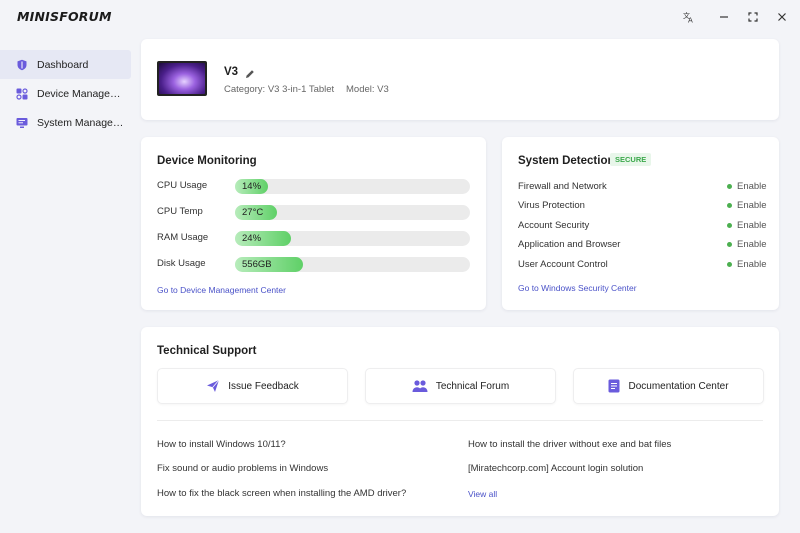 The height and width of the screenshot is (533, 800). What do you see at coordinates (352, 212) in the screenshot?
I see `cpu-temp-bar: 27°C` at bounding box center [352, 212].